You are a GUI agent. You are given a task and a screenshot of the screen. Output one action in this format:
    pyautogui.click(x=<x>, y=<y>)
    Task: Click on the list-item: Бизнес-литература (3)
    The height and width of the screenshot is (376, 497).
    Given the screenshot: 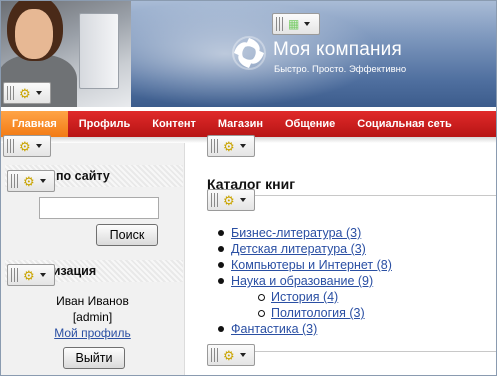 What is the action you would take?
    pyautogui.click(x=305, y=233)
    